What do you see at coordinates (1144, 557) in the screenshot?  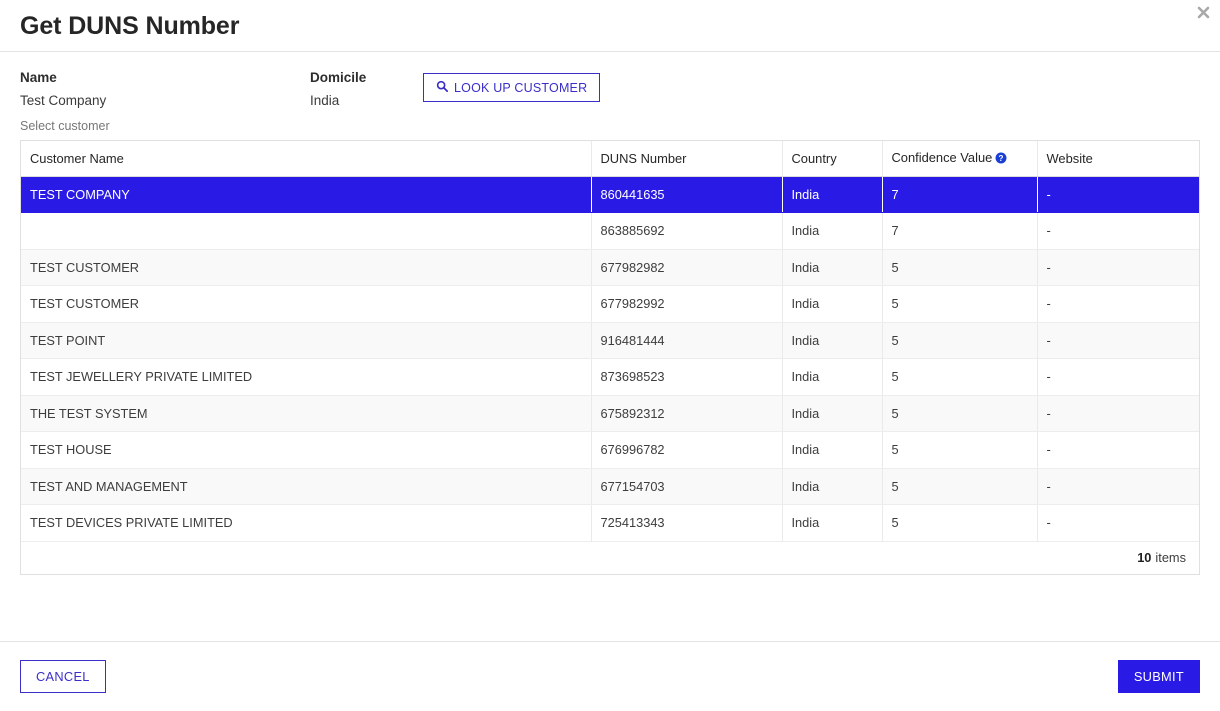 I see `item-count: 10` at bounding box center [1144, 557].